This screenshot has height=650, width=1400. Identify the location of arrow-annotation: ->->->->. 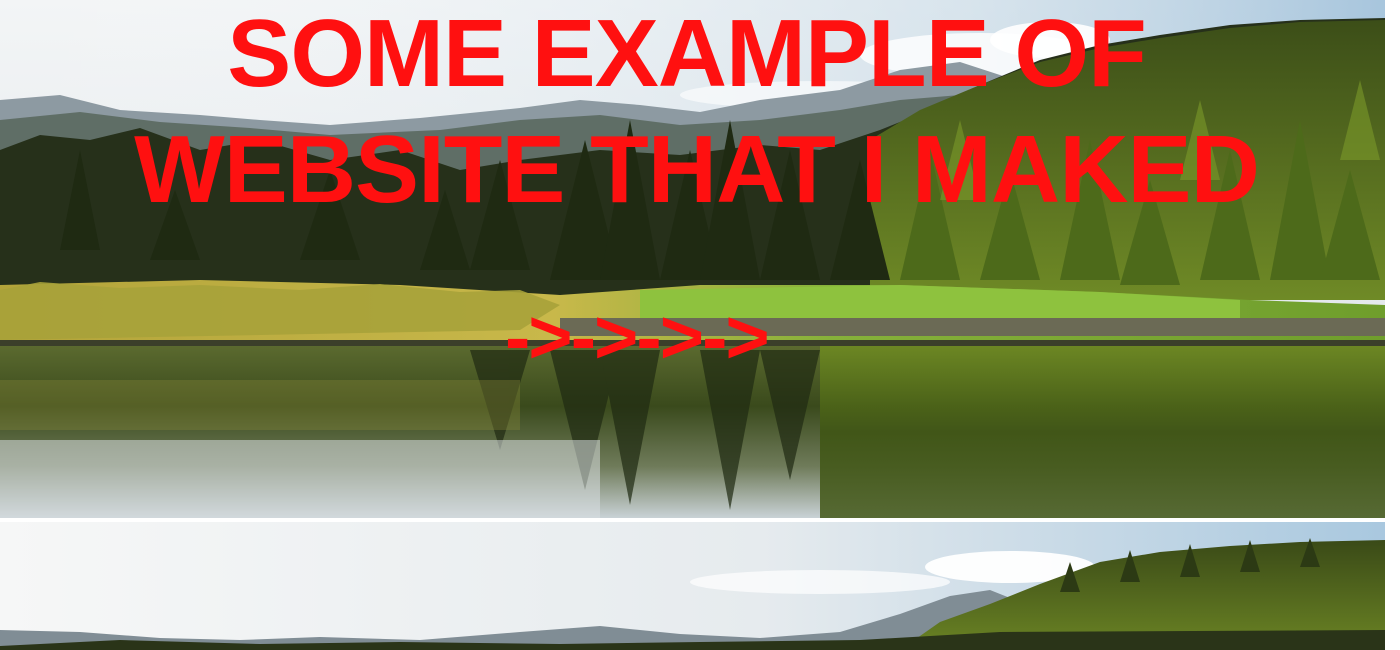
(637, 337).